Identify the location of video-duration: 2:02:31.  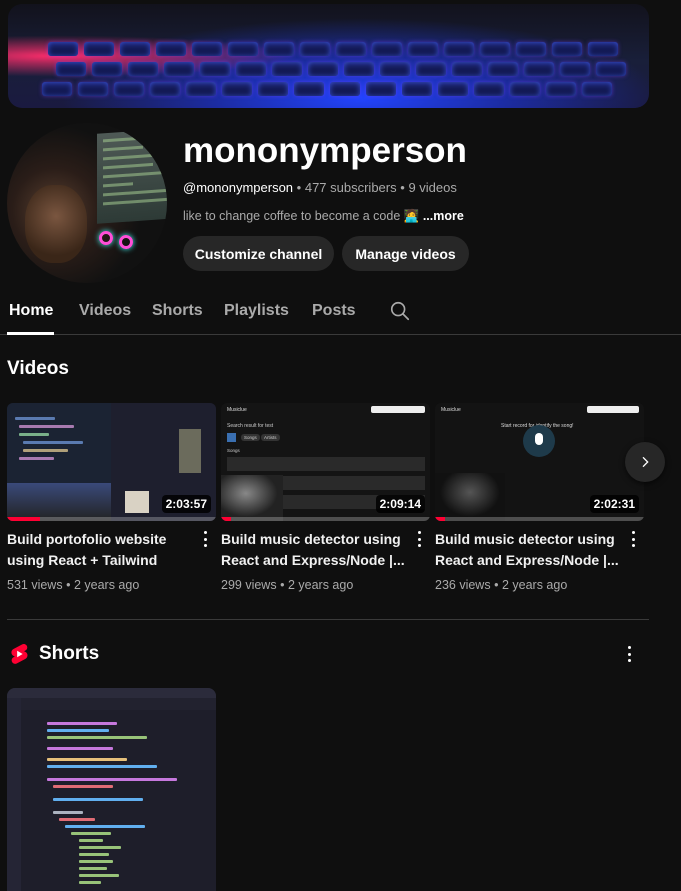
(614, 504).